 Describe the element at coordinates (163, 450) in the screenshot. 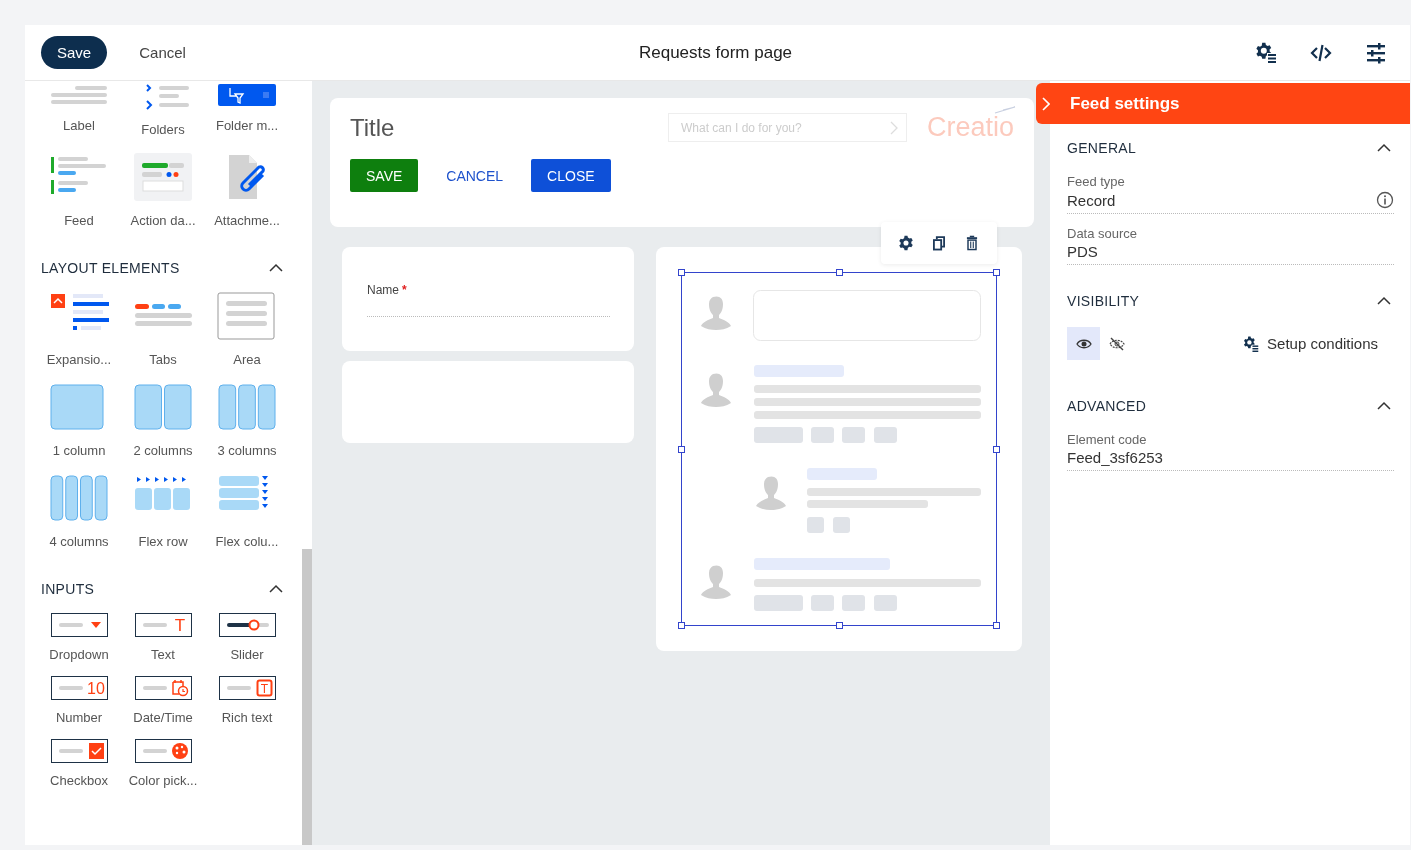

I see `item-label: 2 columns` at that location.